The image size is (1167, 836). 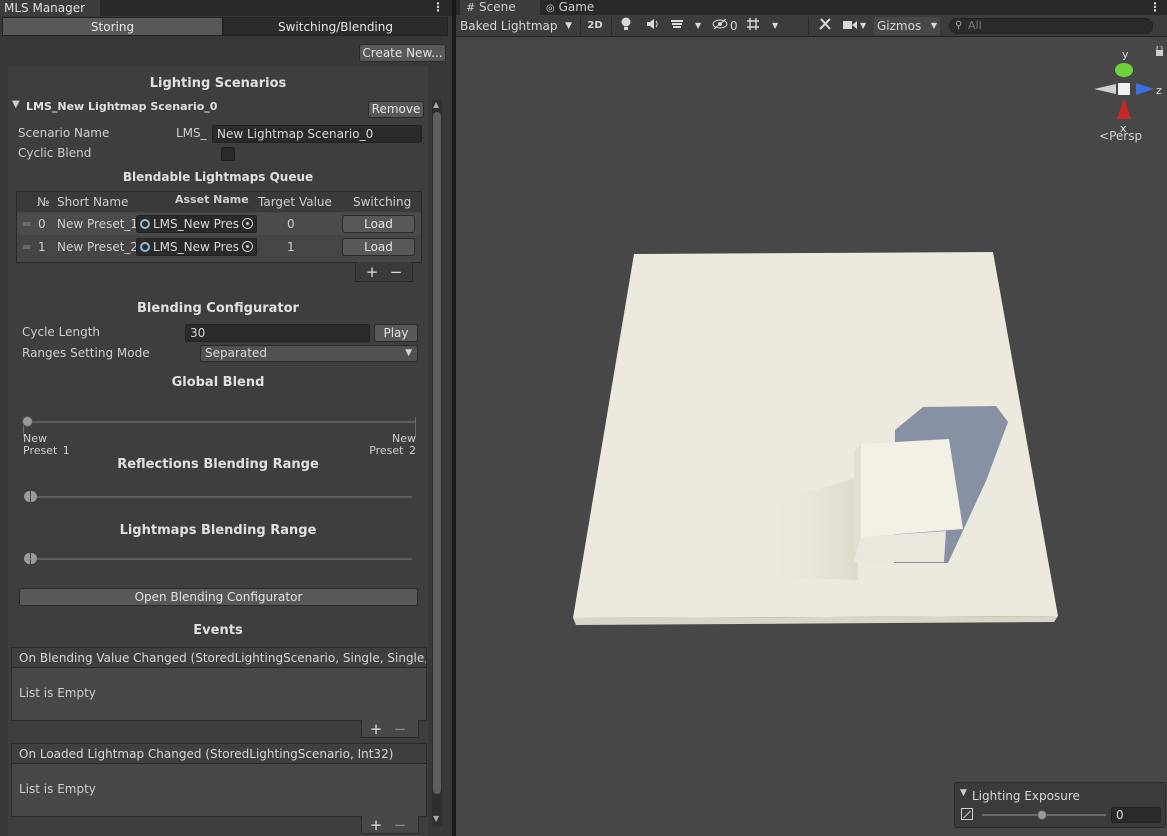 What do you see at coordinates (277, 333) in the screenshot?
I see `cycle-length-field: 30` at bounding box center [277, 333].